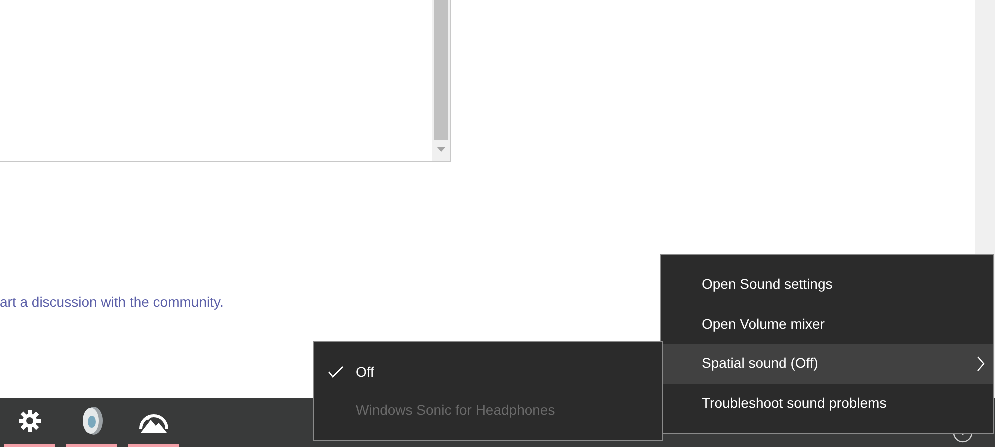  I want to click on chevron-right-icon, so click(981, 364).